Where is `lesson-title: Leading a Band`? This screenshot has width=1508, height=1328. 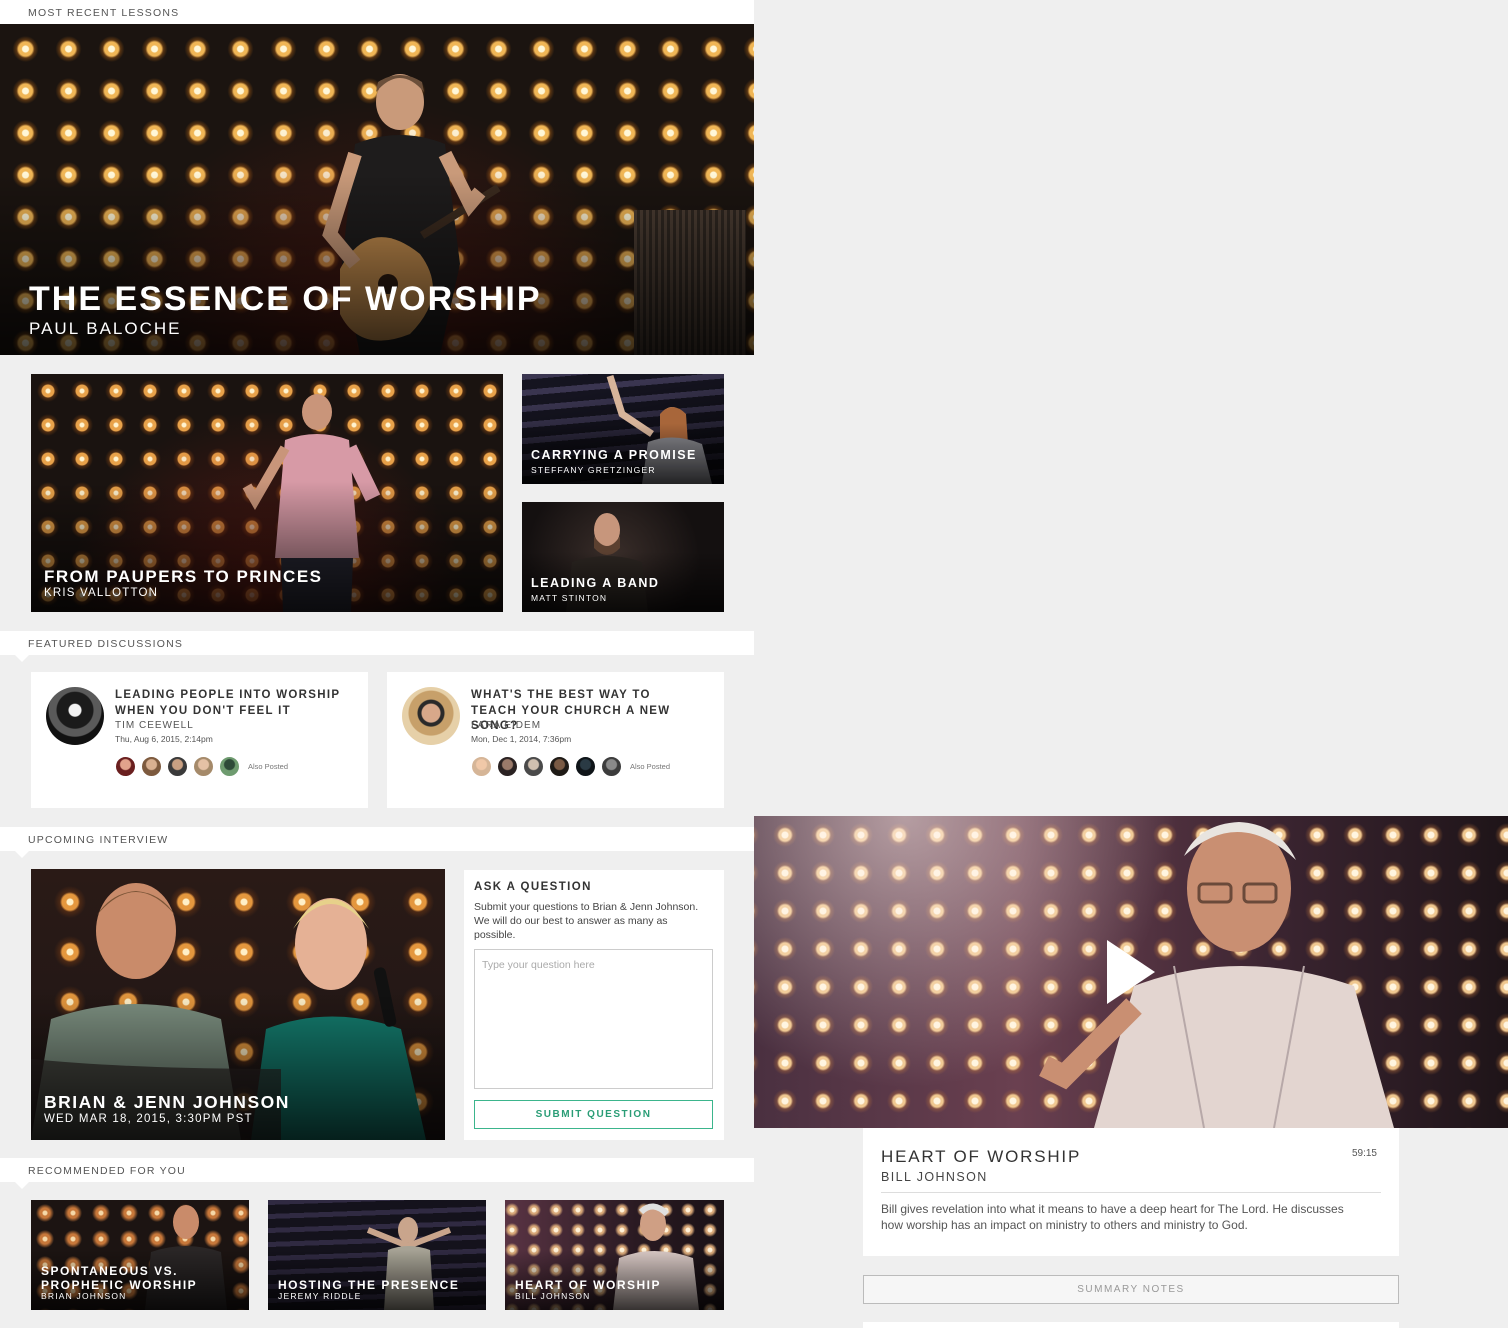 lesson-title: Leading a Band is located at coordinates (595, 583).